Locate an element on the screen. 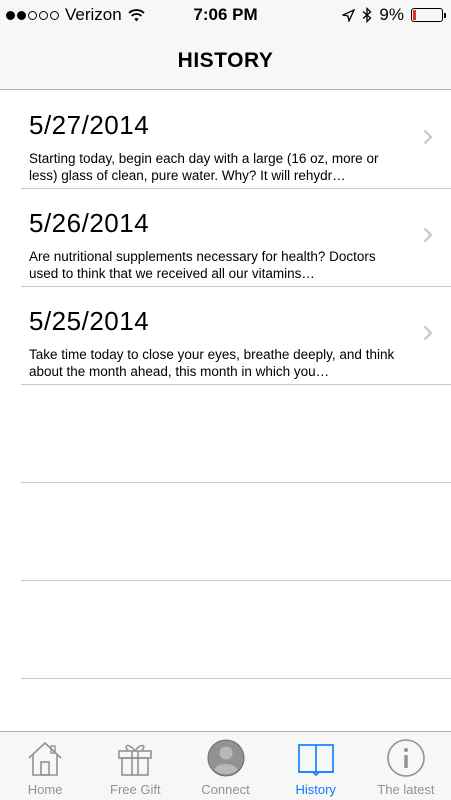 This screenshot has height=800, width=451. tab-label: The latest is located at coordinates (406, 789).